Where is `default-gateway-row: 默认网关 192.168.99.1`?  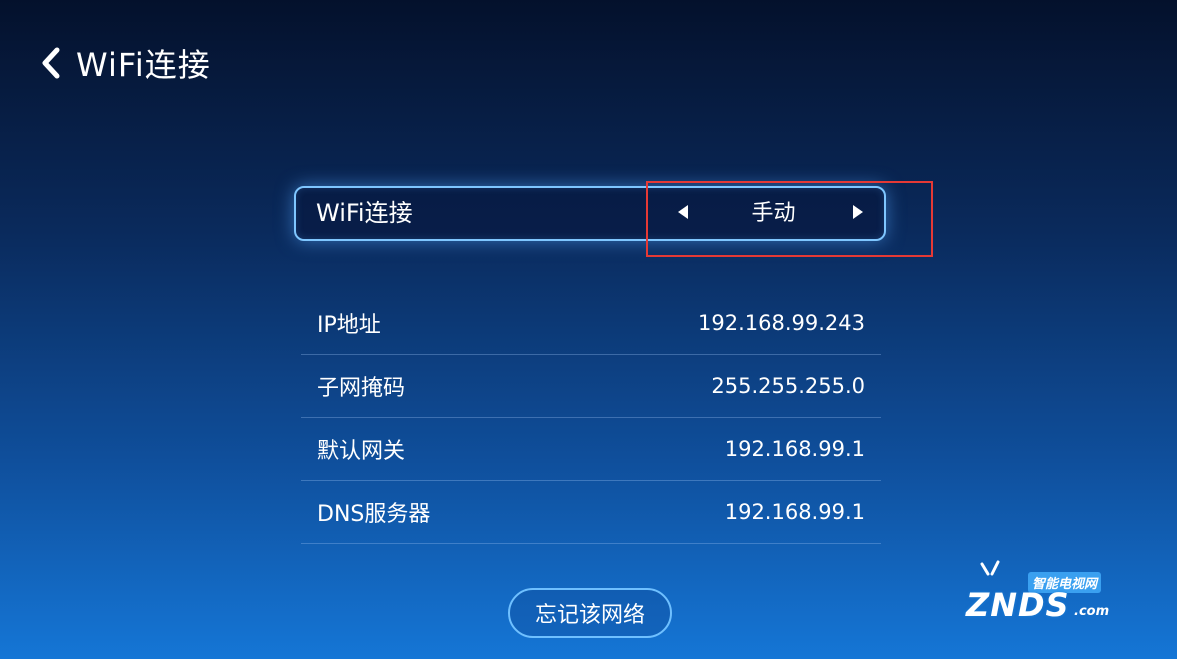
default-gateway-row: 默认网关 192.168.99.1 is located at coordinates (591, 449).